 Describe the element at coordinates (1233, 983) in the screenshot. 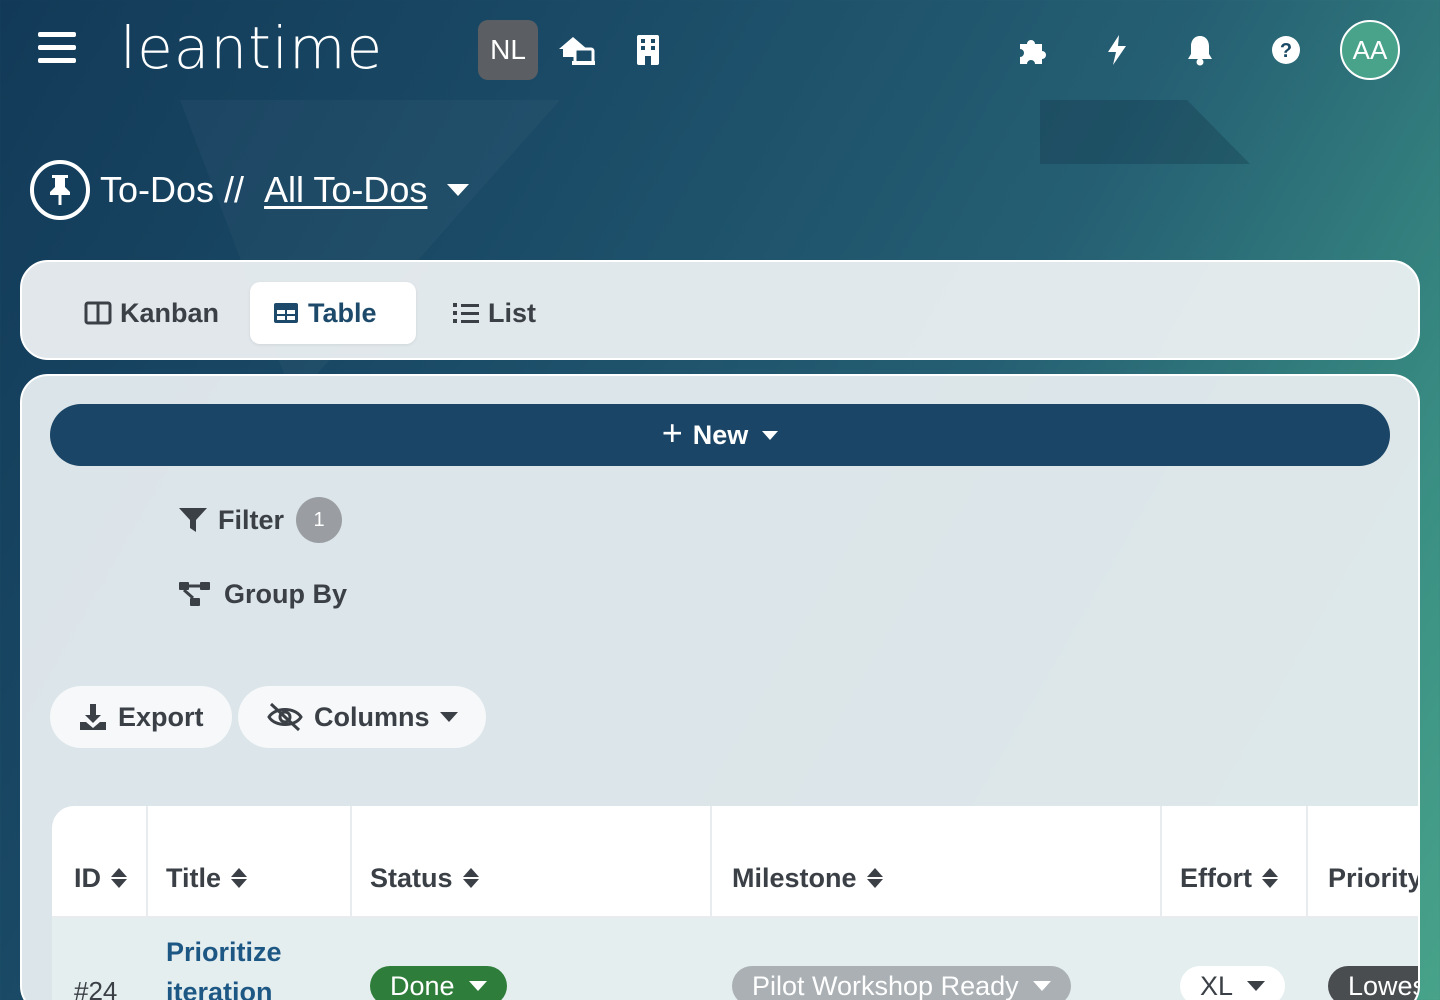

I see `effort-dropdown: XL` at that location.